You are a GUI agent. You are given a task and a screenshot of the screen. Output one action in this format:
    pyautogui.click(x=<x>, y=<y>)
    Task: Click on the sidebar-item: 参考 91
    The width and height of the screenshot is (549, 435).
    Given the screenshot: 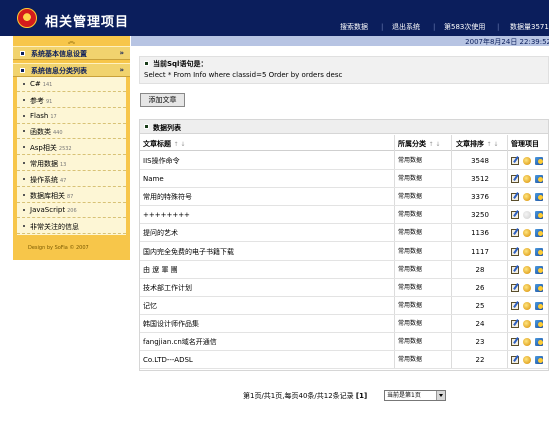 What is the action you would take?
    pyautogui.click(x=71, y=100)
    